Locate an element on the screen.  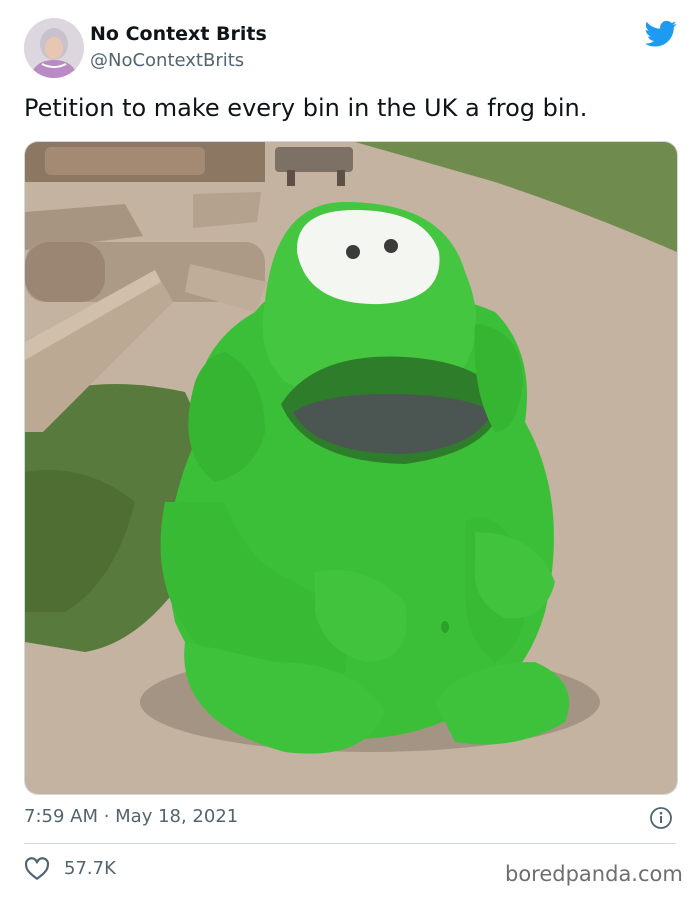
watermark: boredpanda.com is located at coordinates (594, 874).